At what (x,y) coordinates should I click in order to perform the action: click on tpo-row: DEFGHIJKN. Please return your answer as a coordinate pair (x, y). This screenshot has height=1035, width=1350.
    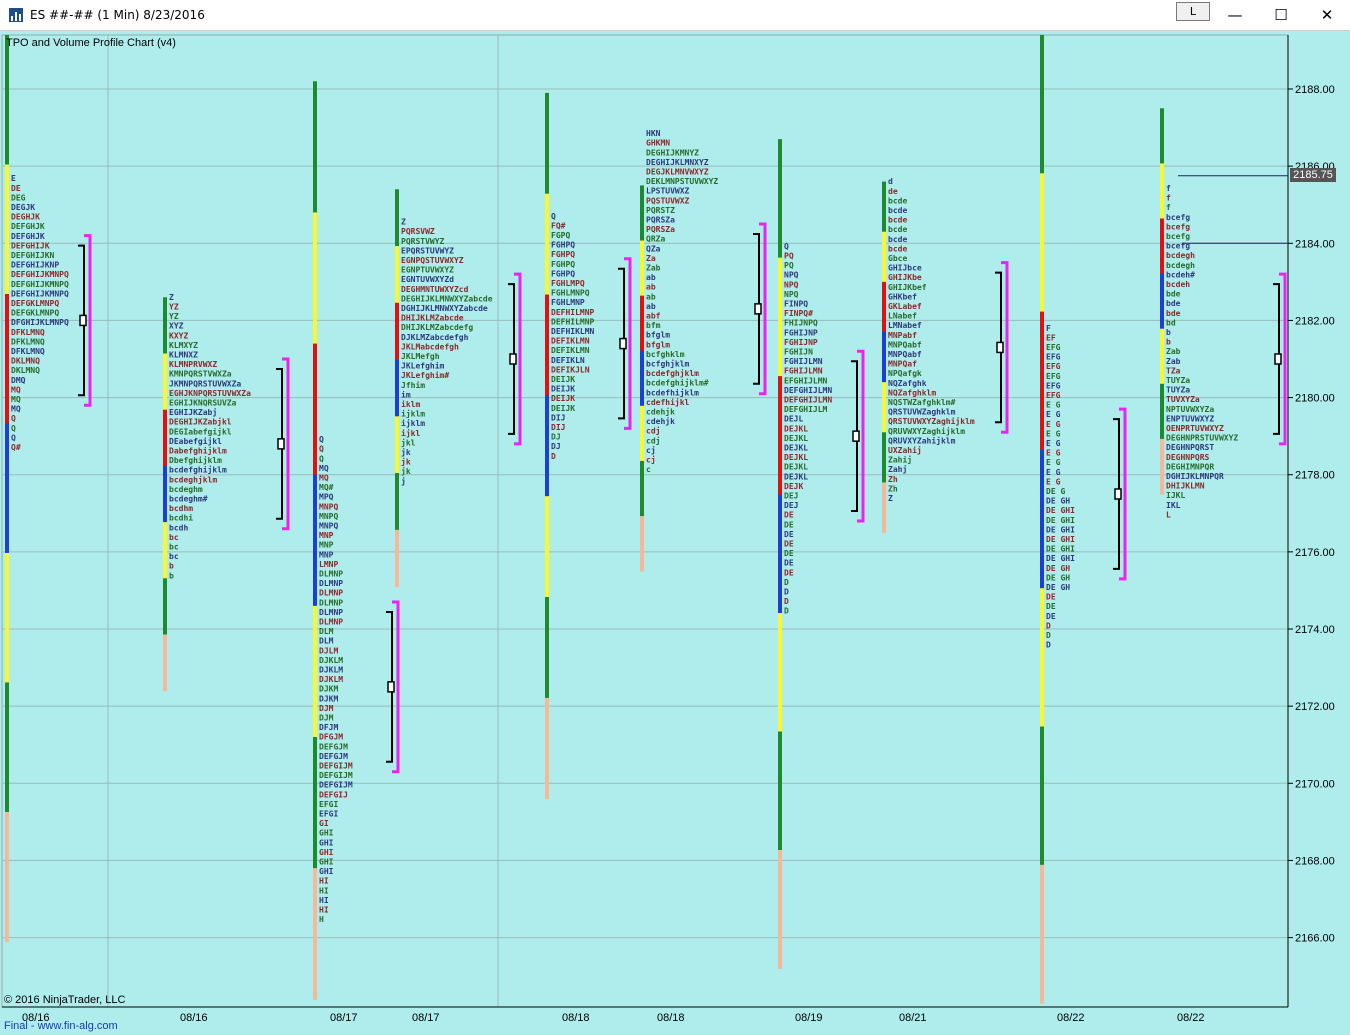
    Looking at the image, I should click on (33, 255).